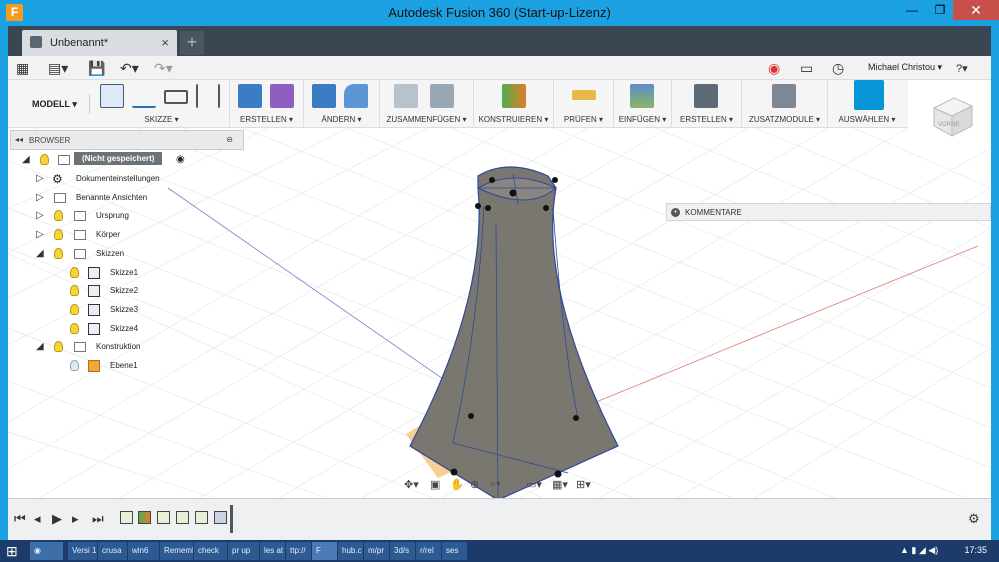 The width and height of the screenshot is (999, 562). Describe the element at coordinates (161, 119) in the screenshot. I see `ribbon-group-label: SKIZZE ▾` at that location.